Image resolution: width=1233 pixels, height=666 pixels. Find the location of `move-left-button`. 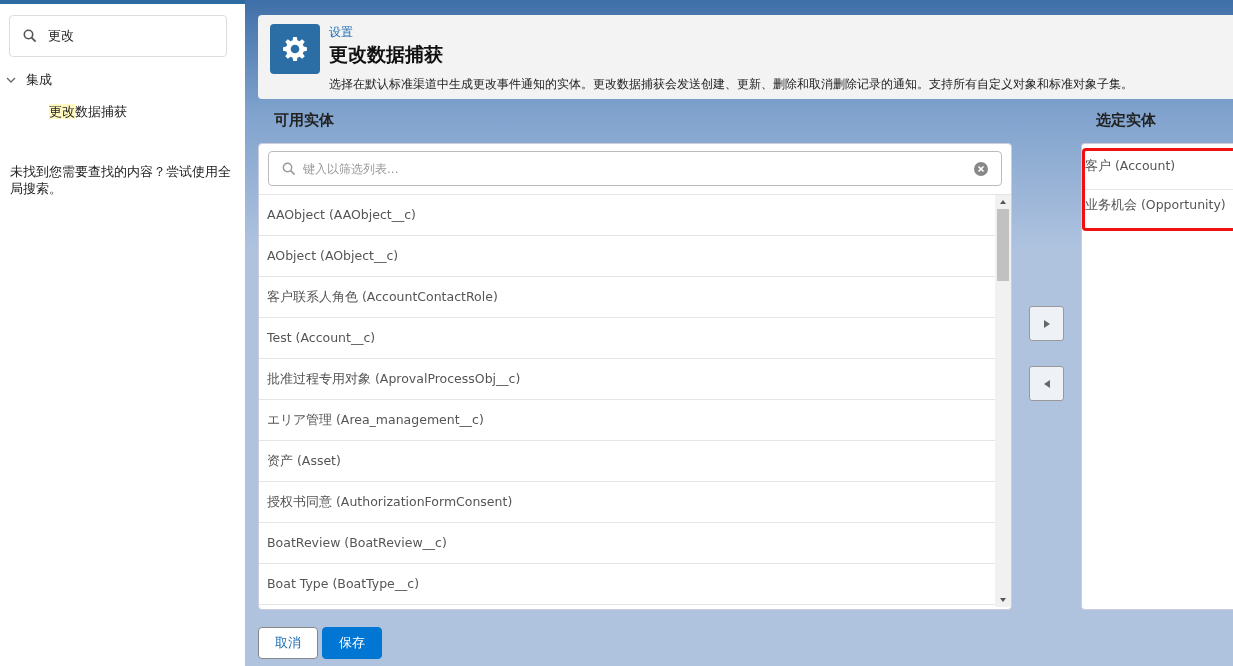

move-left-button is located at coordinates (1046, 383).